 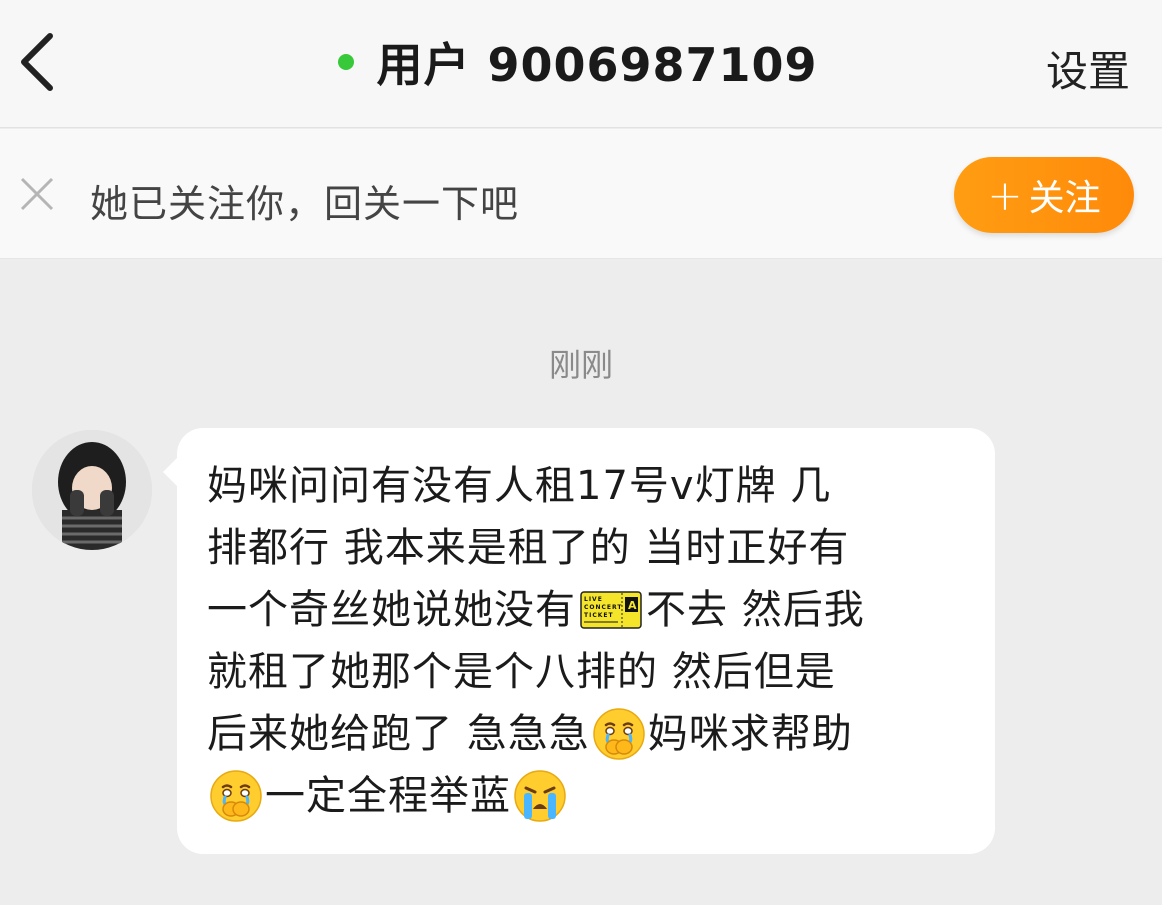 I want to click on close-icon, so click(x=37, y=194).